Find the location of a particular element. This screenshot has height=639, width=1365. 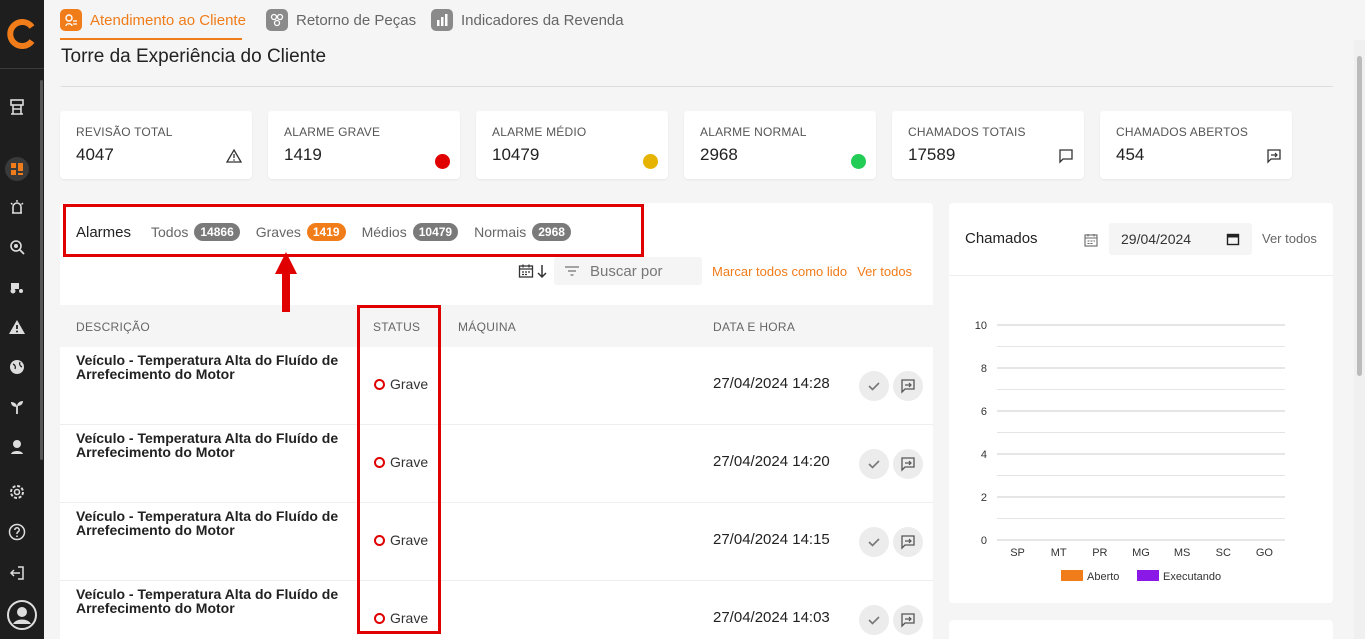

kpi-alarme-normal: ALARME NORMAL 2968 is located at coordinates (780, 145).